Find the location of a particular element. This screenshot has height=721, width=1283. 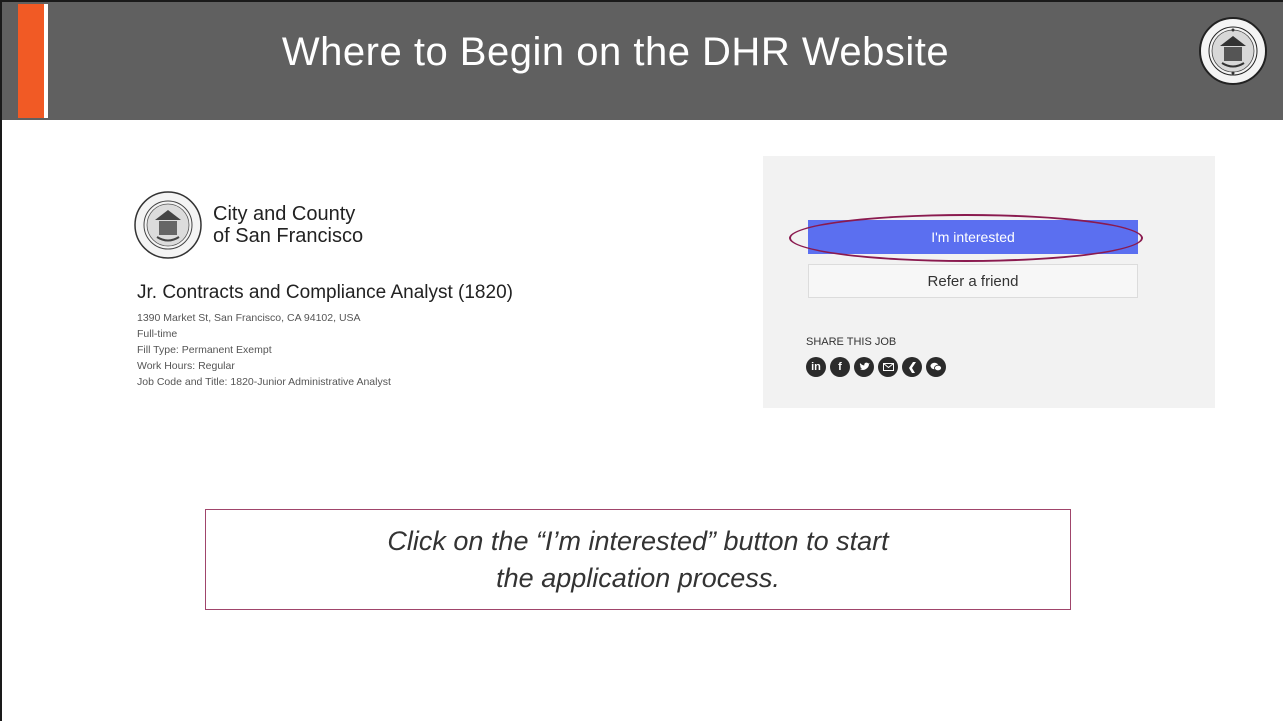

twitter-icon is located at coordinates (864, 367).